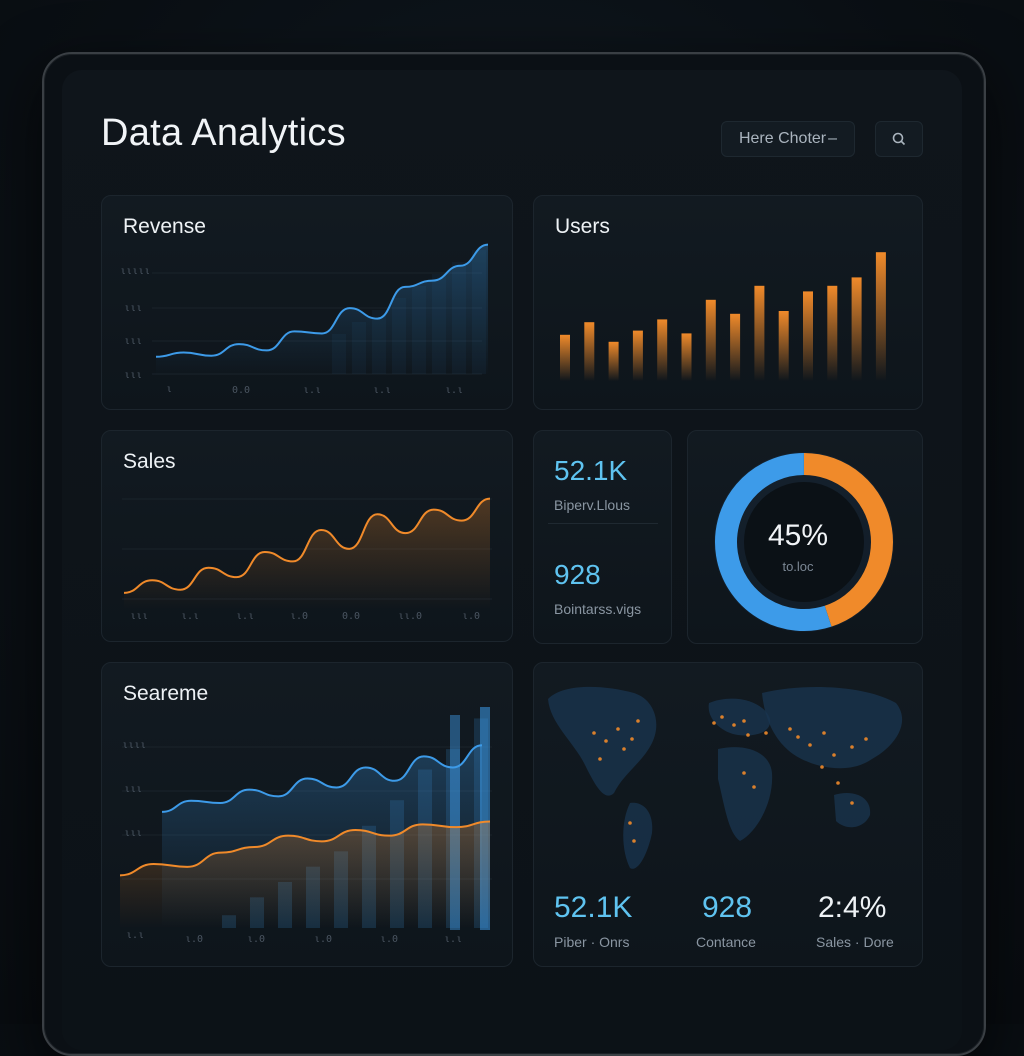 The image size is (1024, 1056). I want to click on filter-dropdown: Here Choter –, so click(788, 139).